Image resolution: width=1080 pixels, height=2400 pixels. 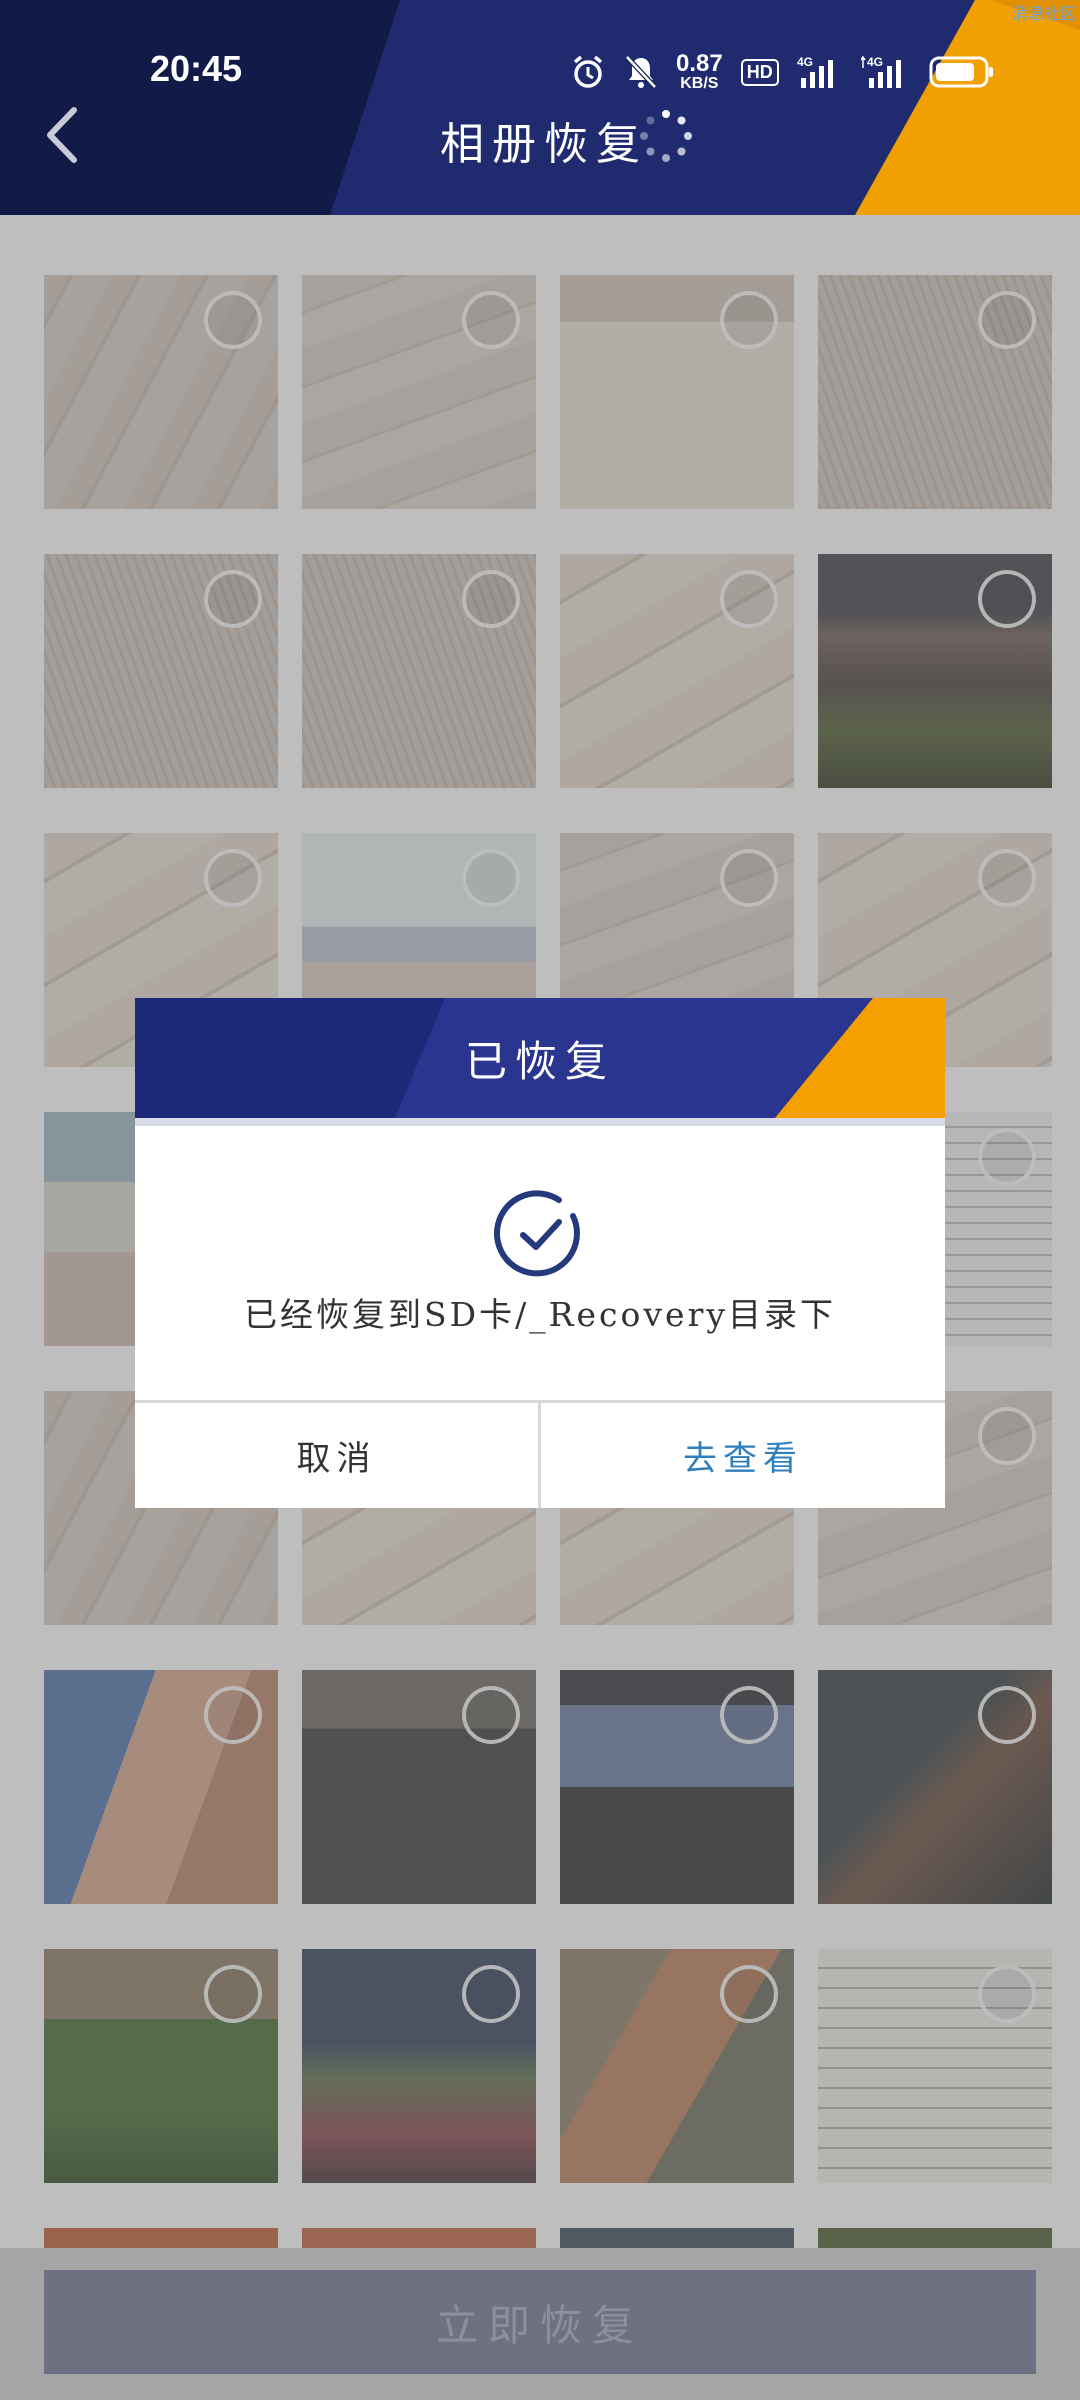 I want to click on status-time: 20:45, so click(x=196, y=68).